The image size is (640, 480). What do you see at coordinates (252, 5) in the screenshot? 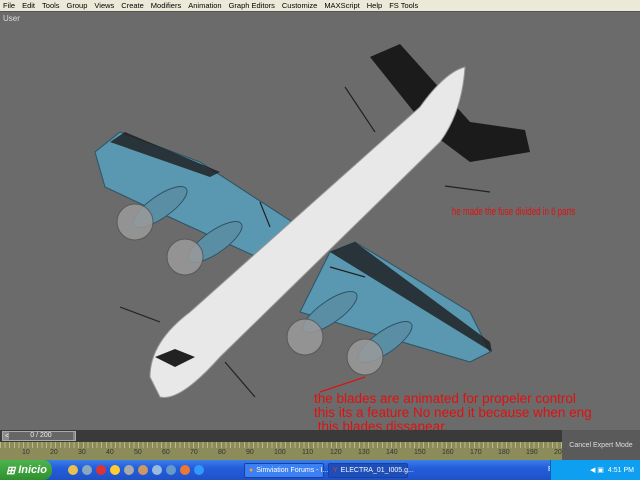
I see `menu-graph-editors: Graph Editors` at bounding box center [252, 5].